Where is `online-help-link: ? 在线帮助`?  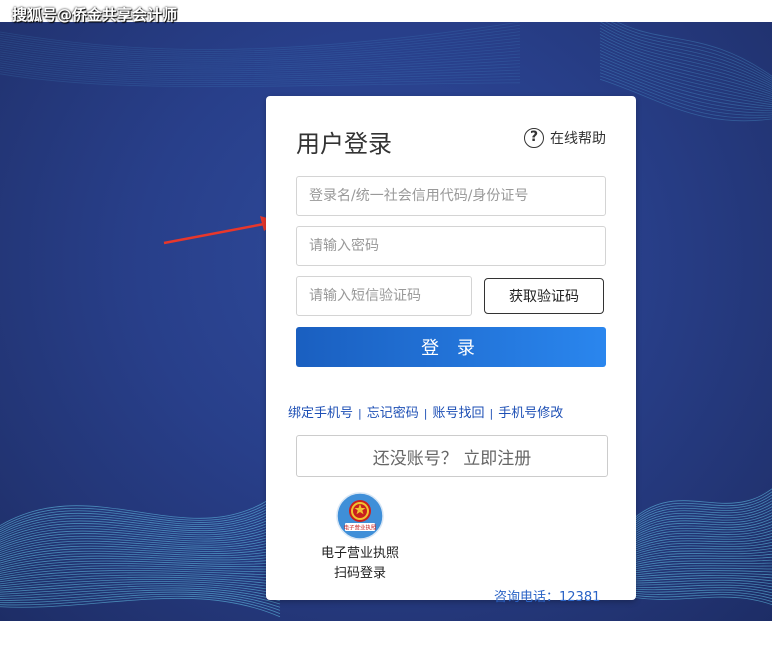
online-help-link: ? 在线帮助 is located at coordinates (565, 138).